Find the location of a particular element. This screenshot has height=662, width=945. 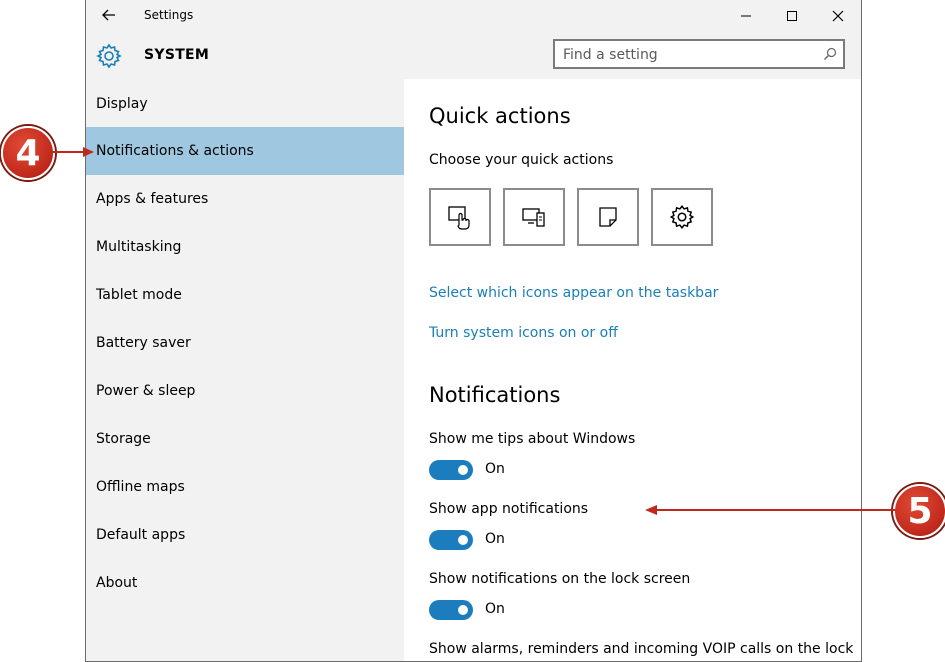

quick-action-tile-connect is located at coordinates (534, 217).